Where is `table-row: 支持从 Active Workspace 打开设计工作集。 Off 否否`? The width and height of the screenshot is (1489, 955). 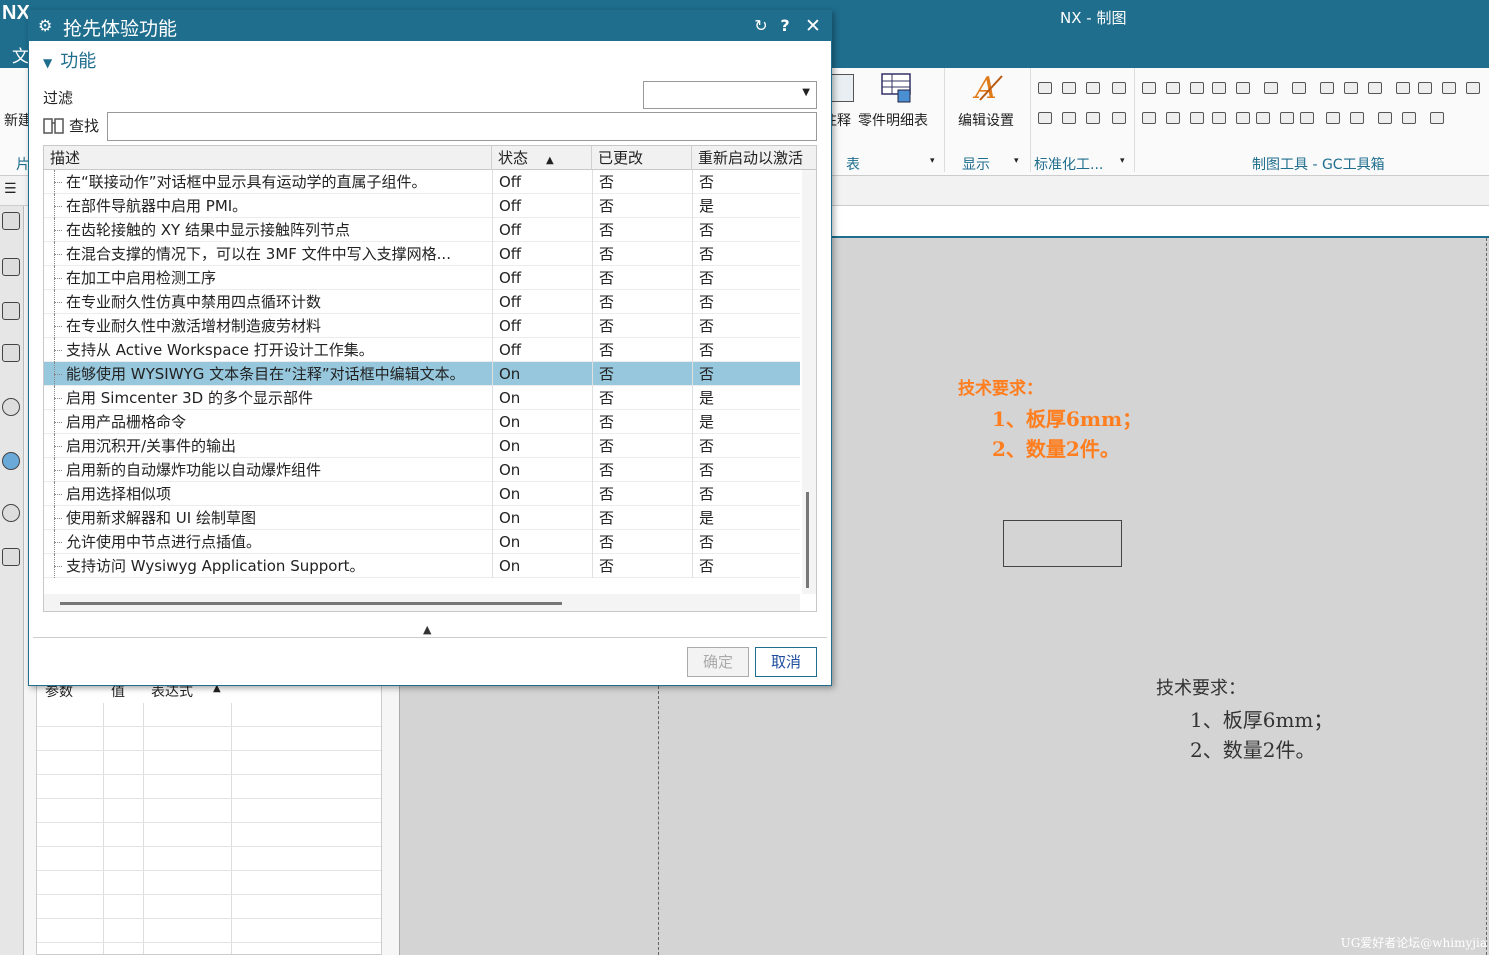 table-row: 支持从 Active Workspace 打开设计工作集。 Off 否否 is located at coordinates (422, 350).